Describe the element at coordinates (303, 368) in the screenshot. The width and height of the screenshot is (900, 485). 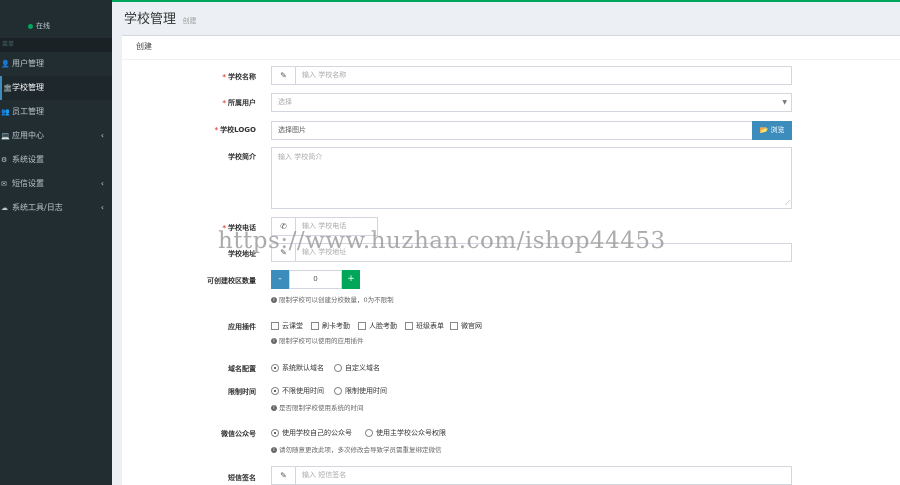
I see `radio-label: 系统默认域名` at that location.